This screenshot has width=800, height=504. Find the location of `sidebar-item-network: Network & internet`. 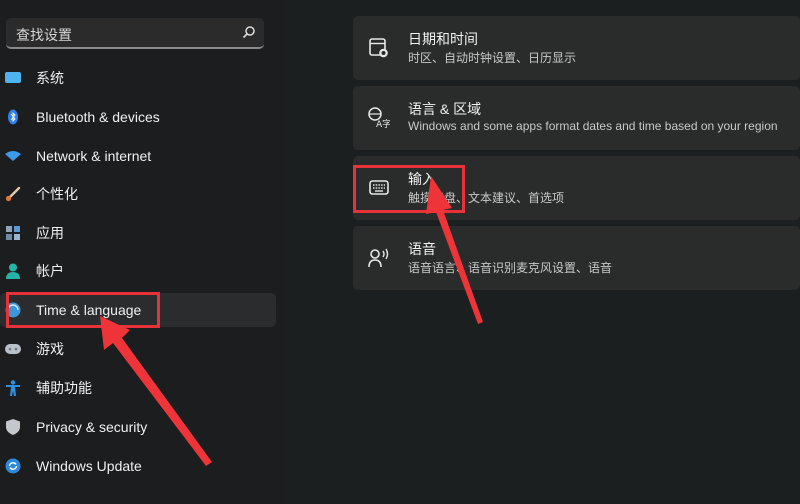

sidebar-item-network: Network & internet is located at coordinates (138, 156).